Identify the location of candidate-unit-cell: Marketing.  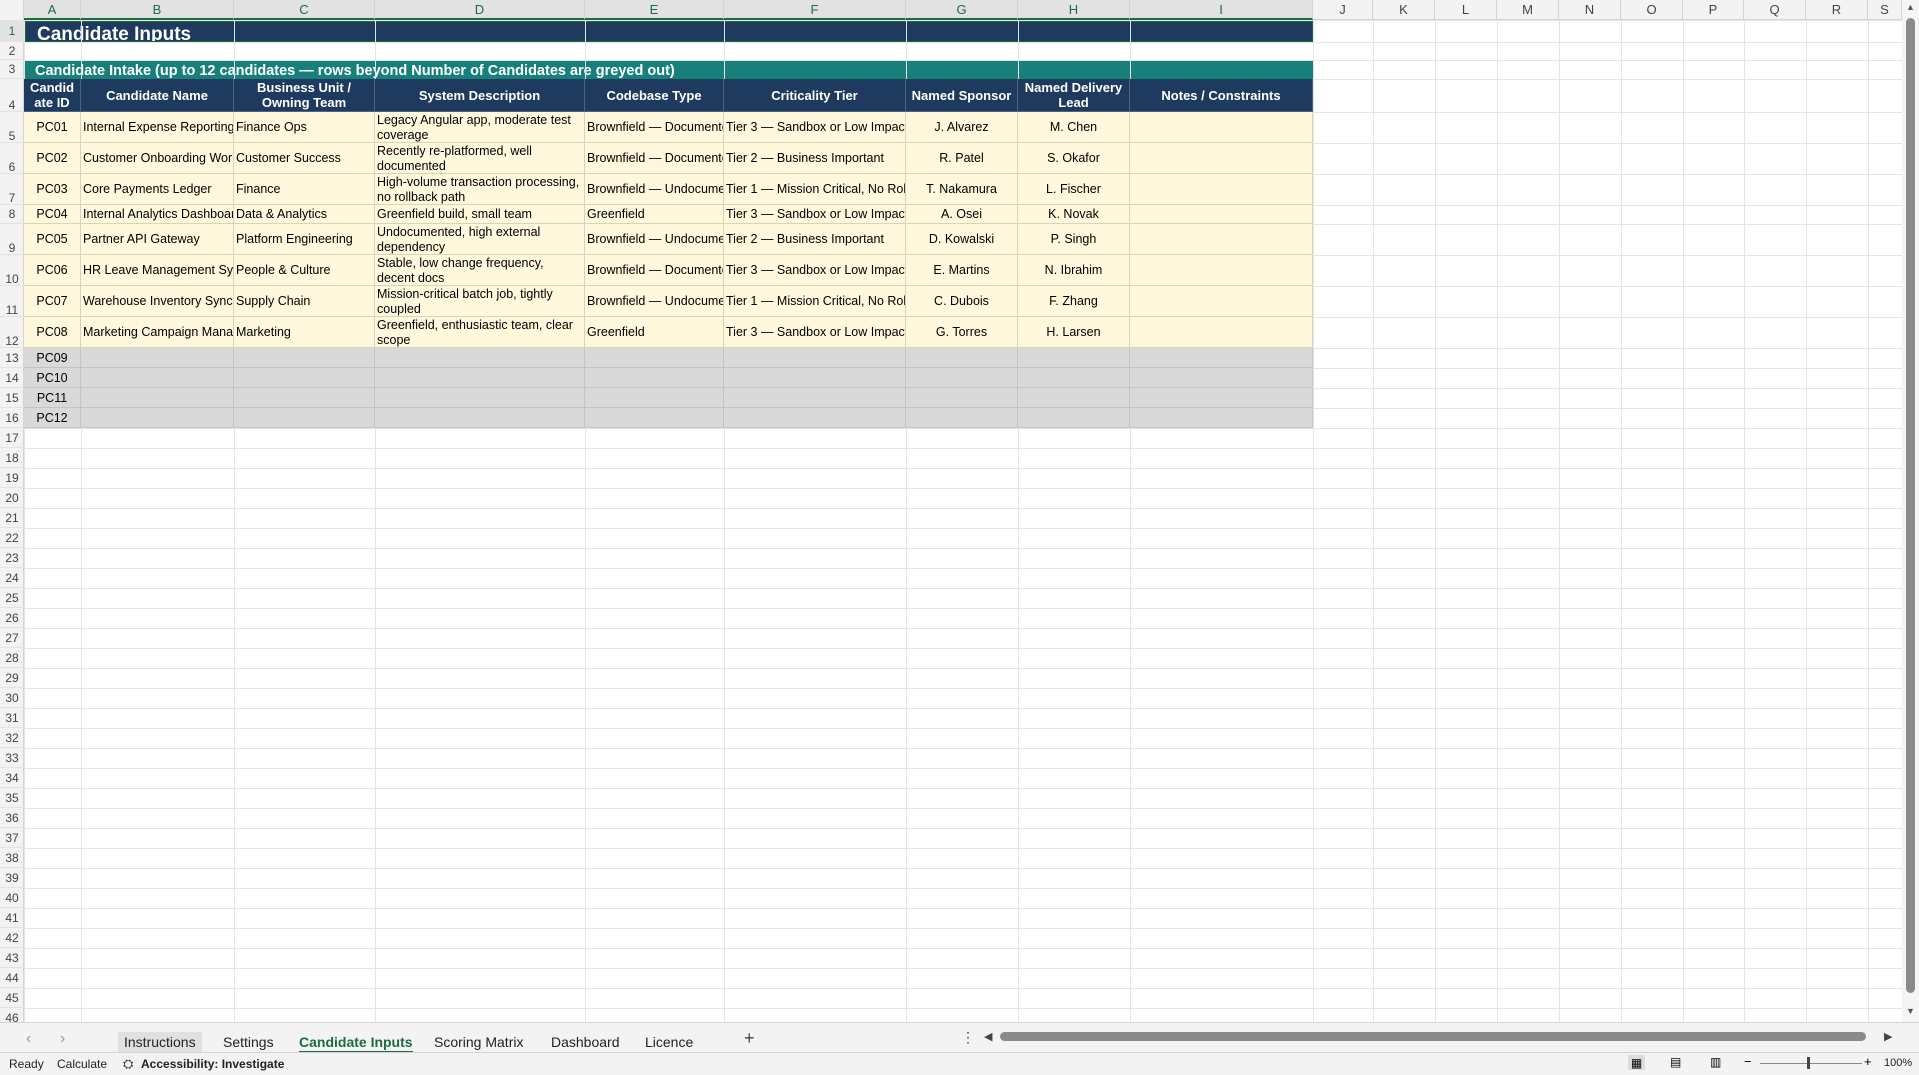
(304, 332).